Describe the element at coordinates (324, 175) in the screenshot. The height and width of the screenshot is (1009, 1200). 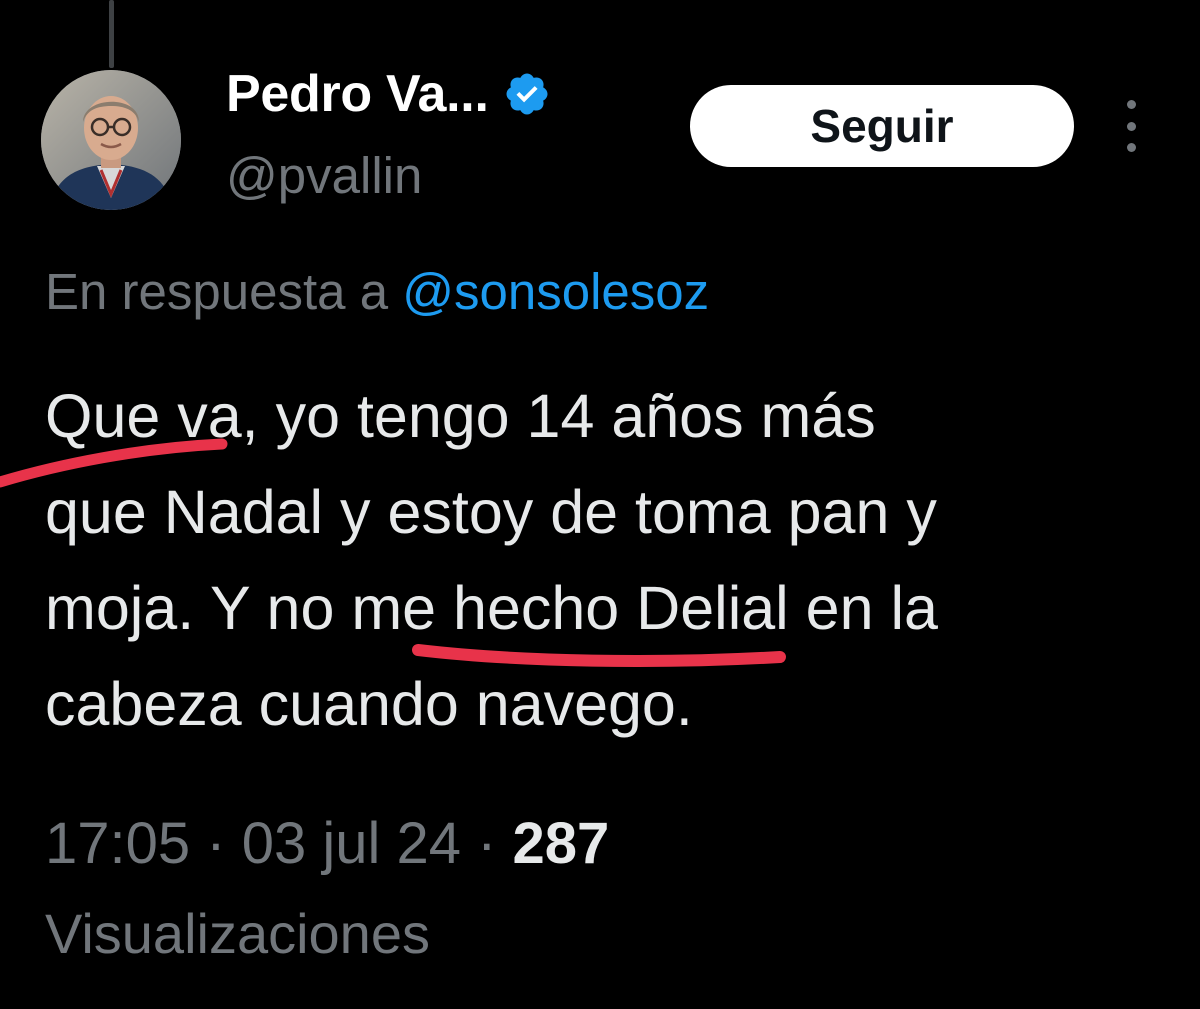
I see `author-handle: @pvallin` at that location.